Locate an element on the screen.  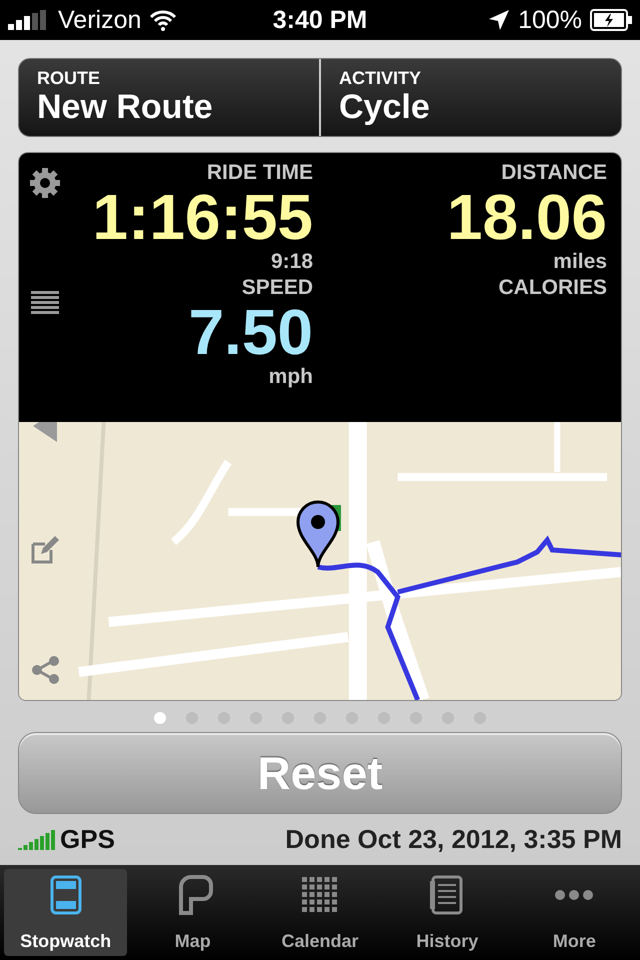
clock-time: 3:40 PM is located at coordinates (320, 20).